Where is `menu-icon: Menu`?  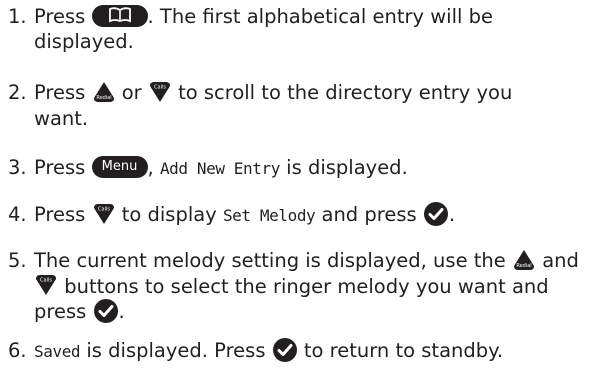 menu-icon: Menu is located at coordinates (119, 166).